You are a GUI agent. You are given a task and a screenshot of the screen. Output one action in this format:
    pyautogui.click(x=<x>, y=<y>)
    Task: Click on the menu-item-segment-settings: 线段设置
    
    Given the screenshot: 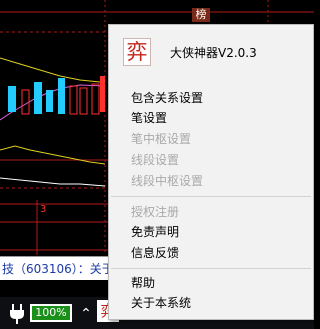 What is the action you would take?
    pyautogui.click(x=155, y=160)
    